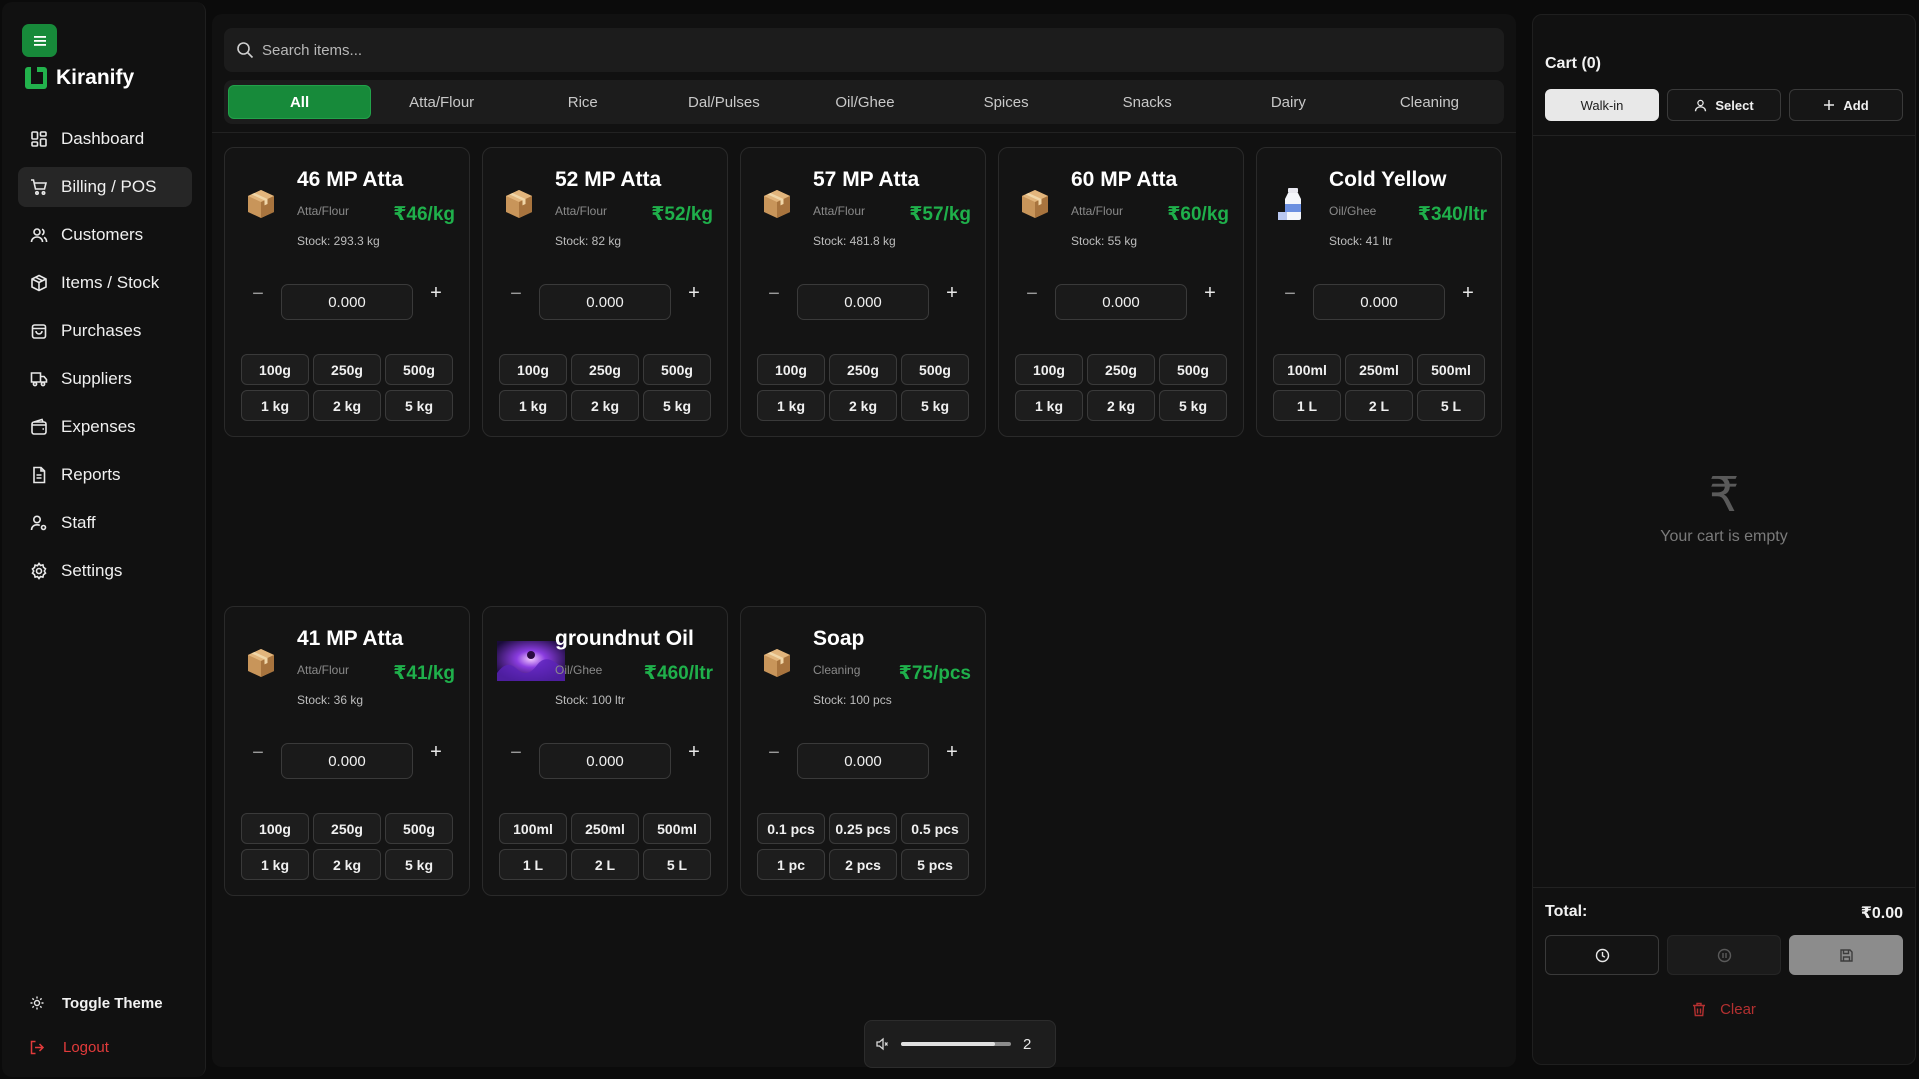 This screenshot has height=1079, width=1919. What do you see at coordinates (582, 102) in the screenshot?
I see `tab-rice: Rice` at bounding box center [582, 102].